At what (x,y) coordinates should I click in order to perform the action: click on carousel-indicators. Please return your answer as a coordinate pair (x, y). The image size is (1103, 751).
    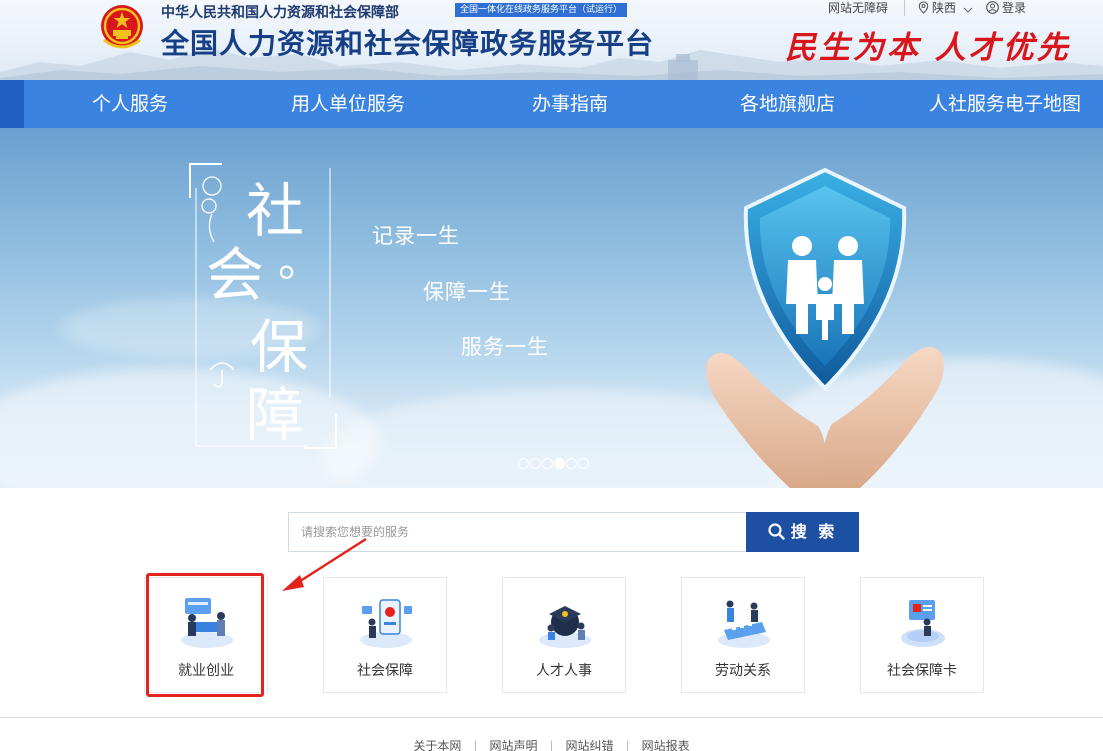
    Looking at the image, I should click on (554, 464).